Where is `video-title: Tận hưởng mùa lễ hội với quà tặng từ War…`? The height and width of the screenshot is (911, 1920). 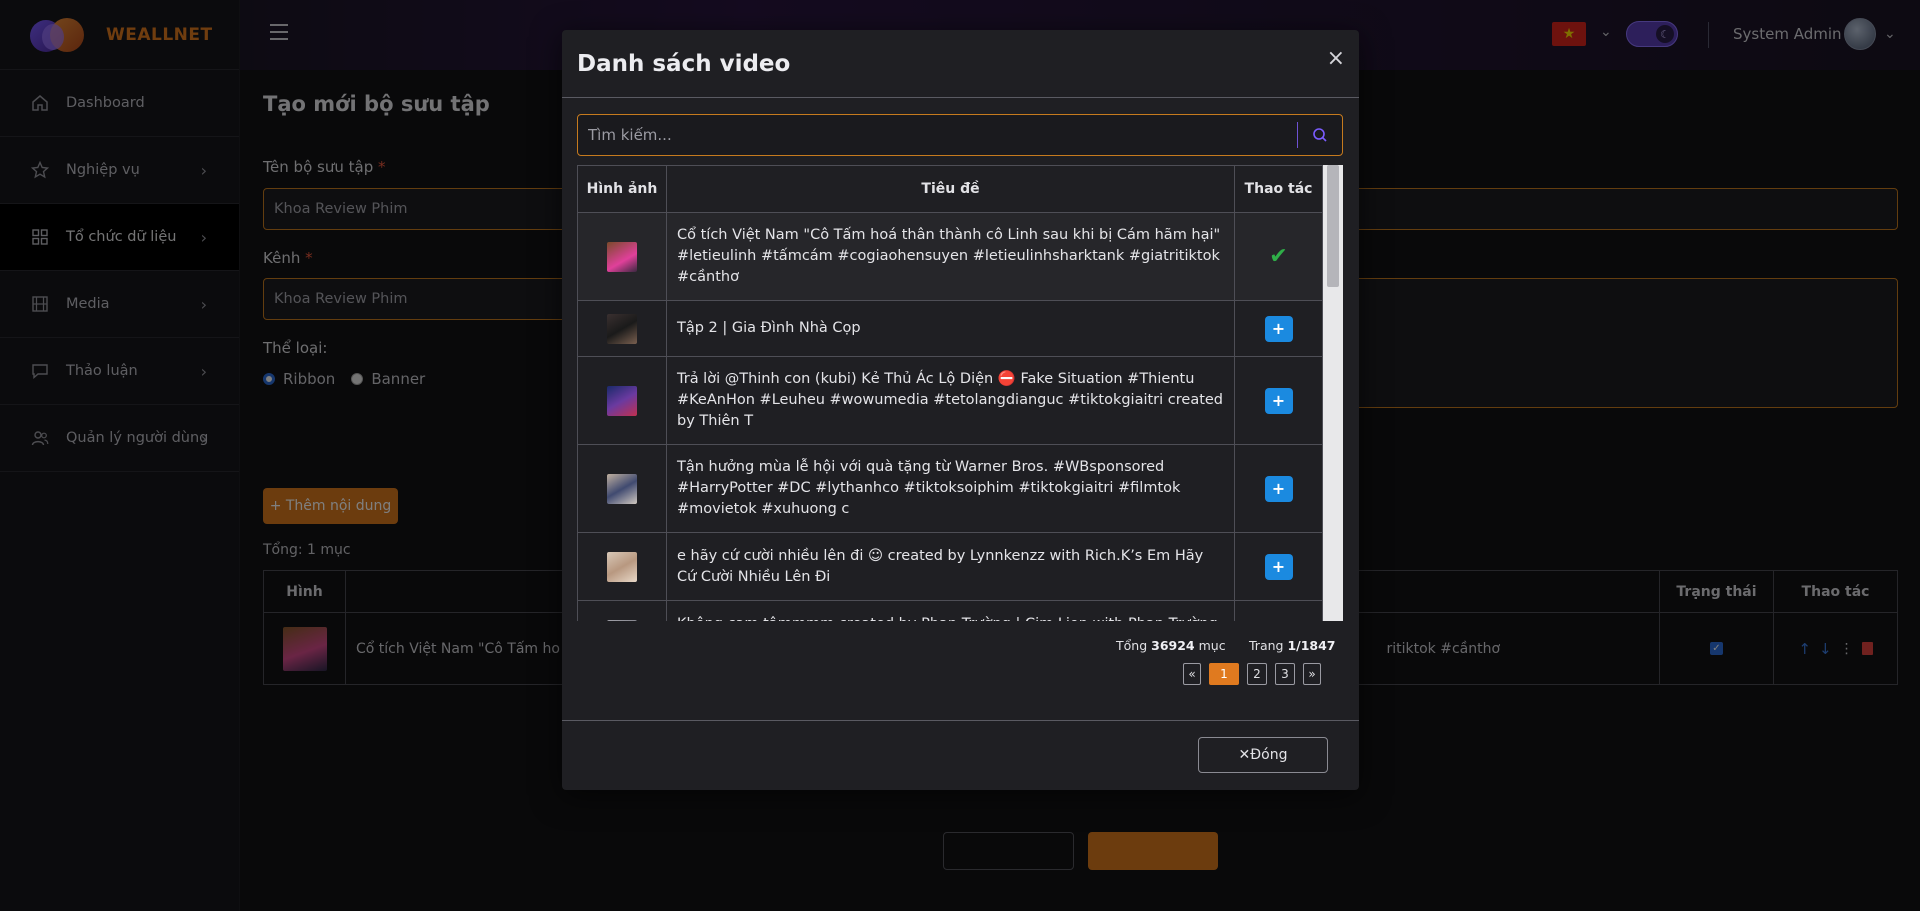
video-title: Tận hưởng mùa lễ hội với quà tặng từ War… is located at coordinates (950, 488).